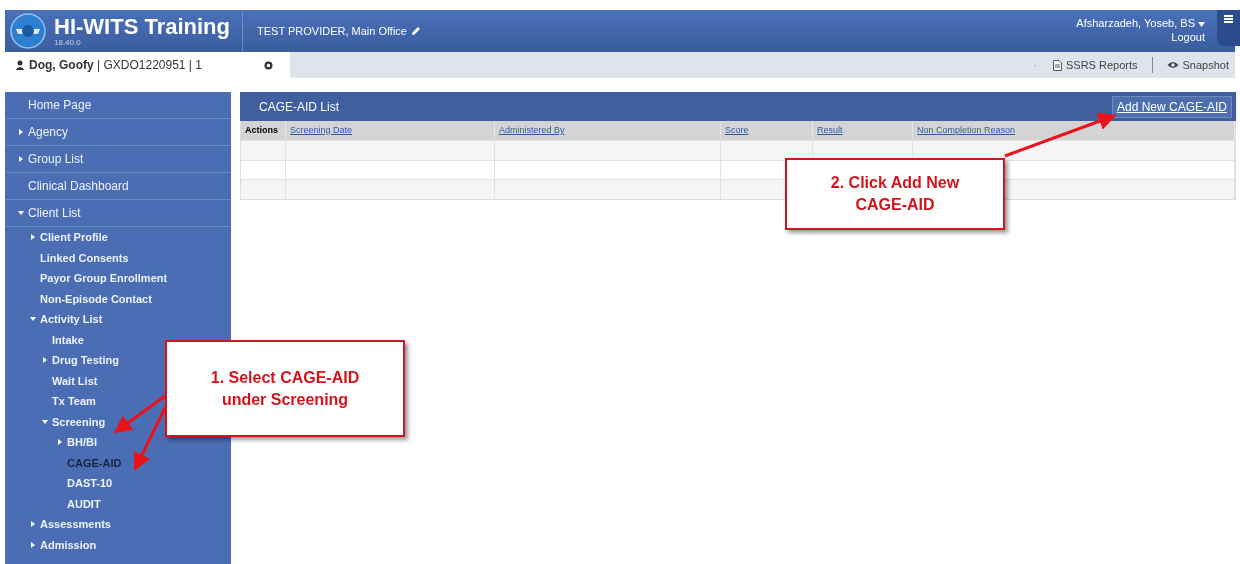 This screenshot has height=564, width=1240. What do you see at coordinates (299, 107) in the screenshot?
I see `panel-title: CAGE-AID List` at bounding box center [299, 107].